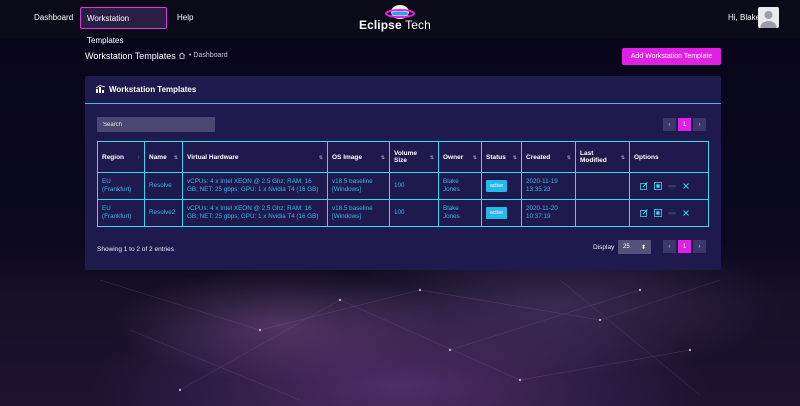 Image resolution: width=800 pixels, height=406 pixels. Describe the element at coordinates (744, 17) in the screenshot. I see `user-greeting: Hi, Blake` at that location.